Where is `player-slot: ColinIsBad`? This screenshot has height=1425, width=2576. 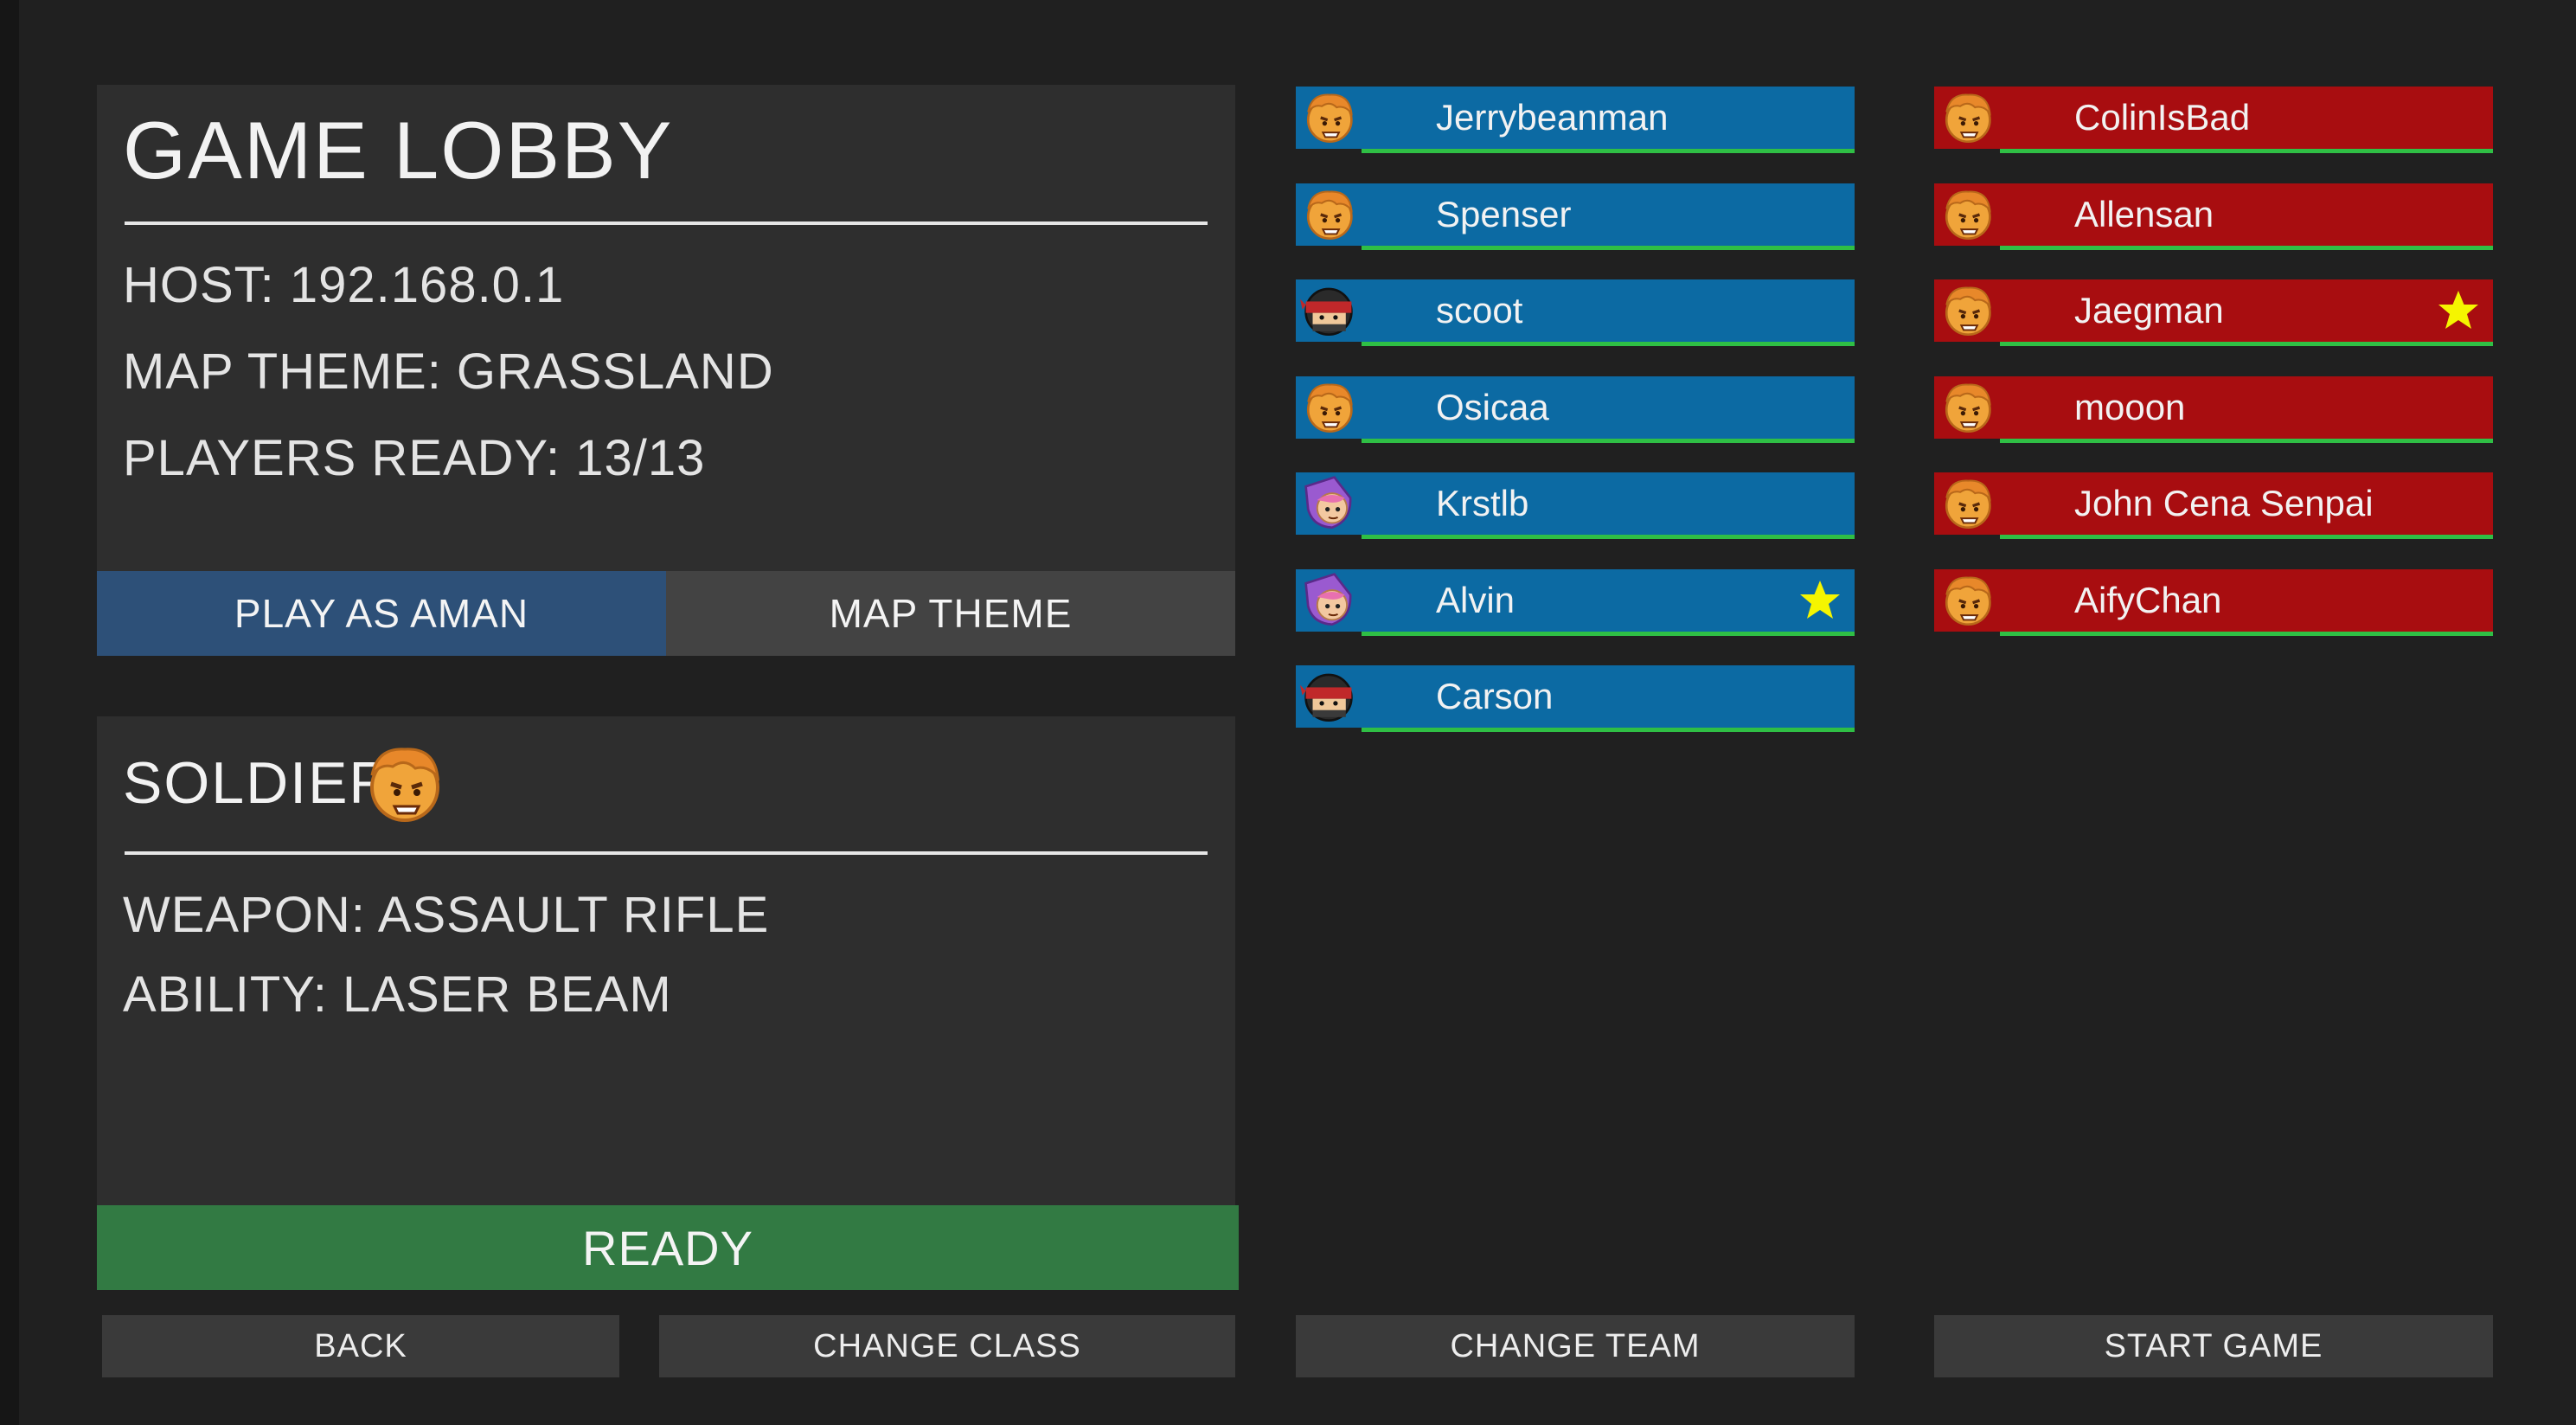
player-slot: ColinIsBad is located at coordinates (2213, 120).